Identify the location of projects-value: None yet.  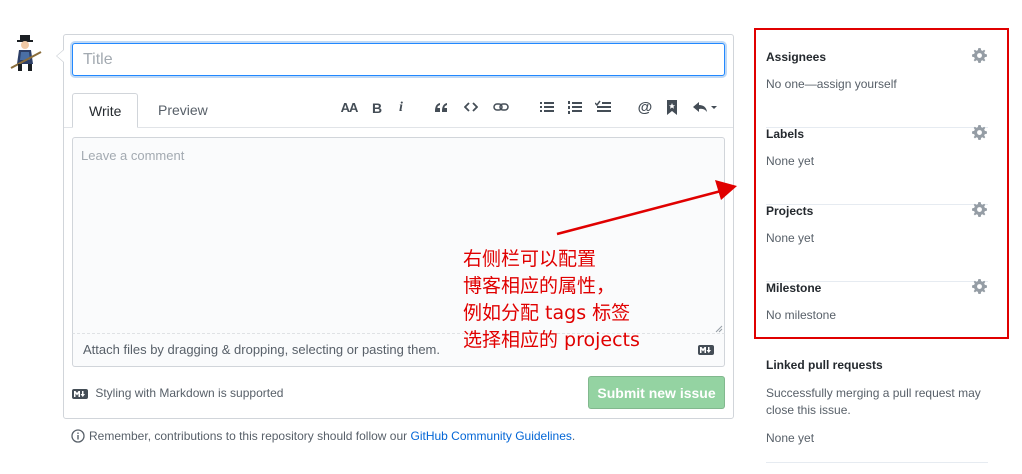
(790, 238).